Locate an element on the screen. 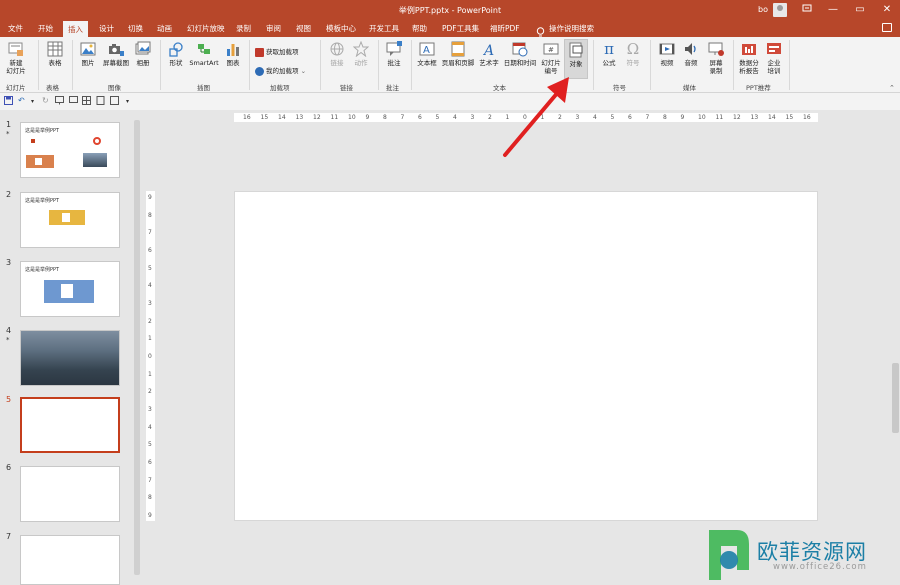 Image resolution: width=900 pixels, height=585 pixels. datetime-button: 日期和时间 is located at coordinates (520, 54).